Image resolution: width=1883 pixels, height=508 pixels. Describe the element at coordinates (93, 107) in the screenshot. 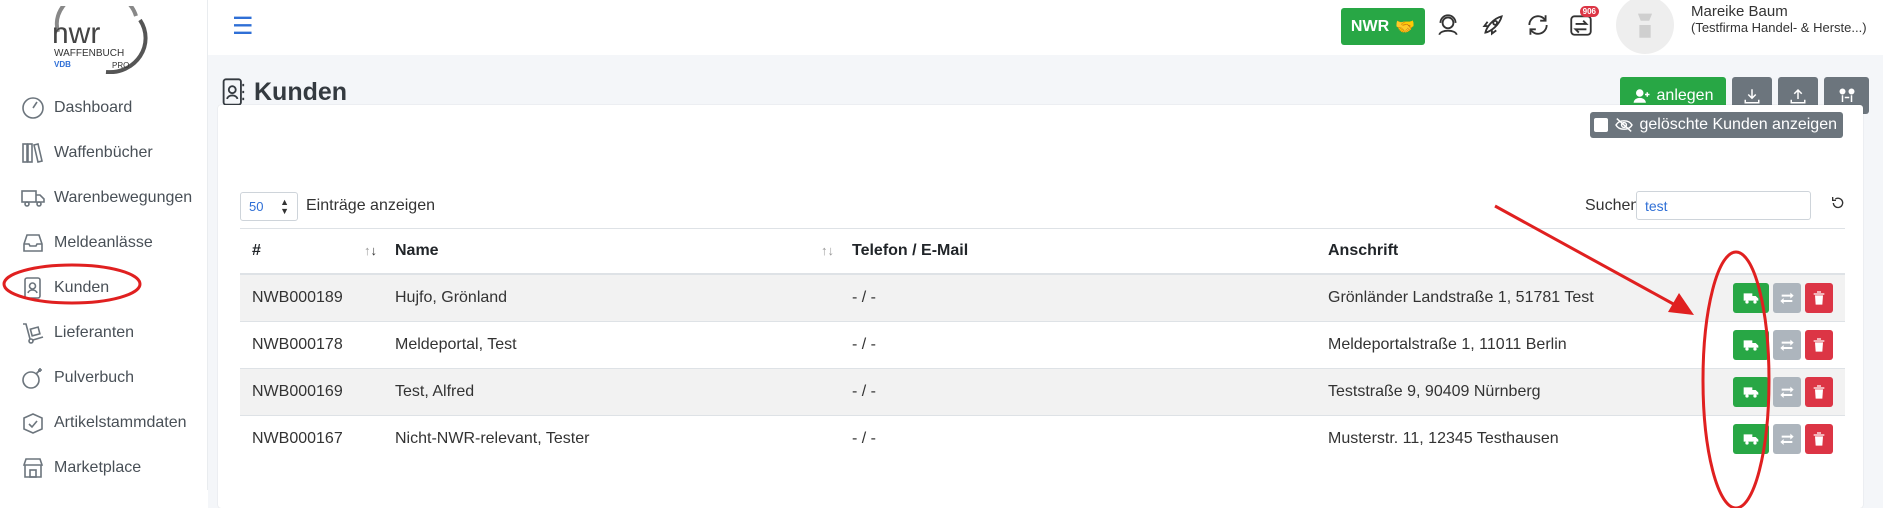

I see `sidebar-item-label: Dashboard` at that location.